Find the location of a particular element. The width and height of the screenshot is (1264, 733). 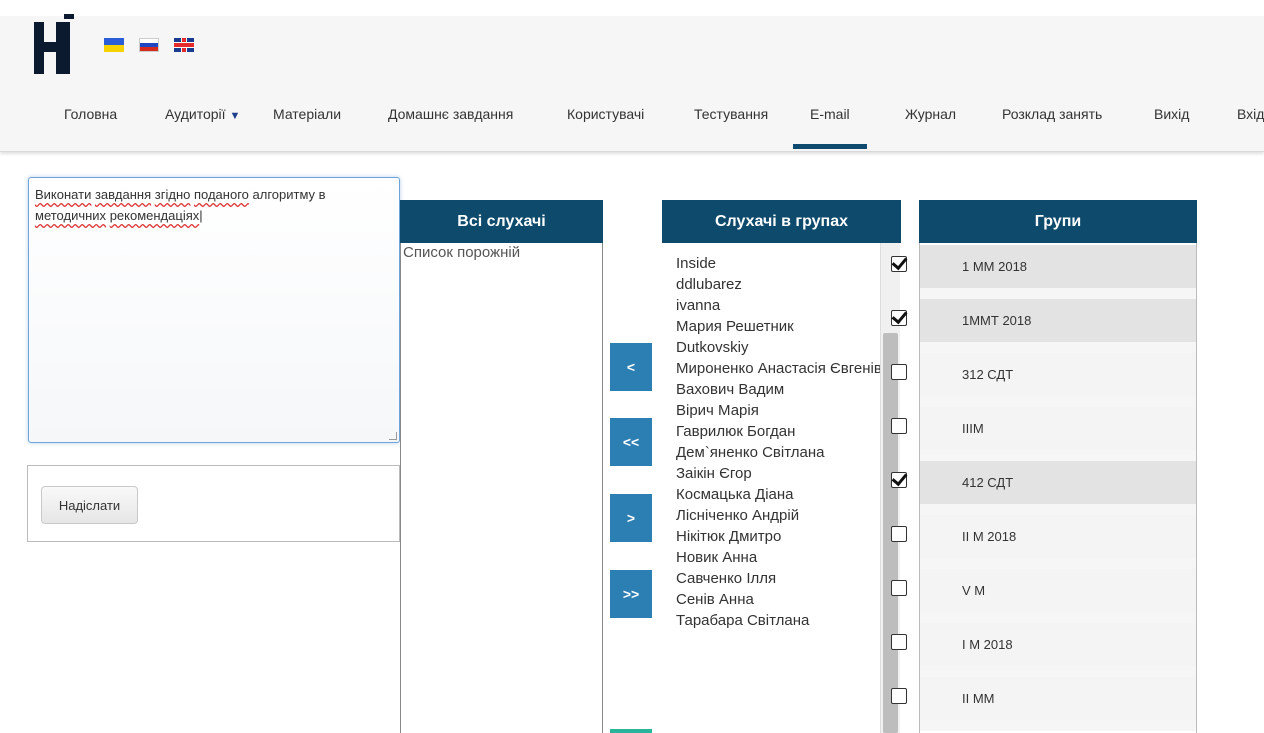

group-row: 1 ММ 2018 is located at coordinates (1058, 266).